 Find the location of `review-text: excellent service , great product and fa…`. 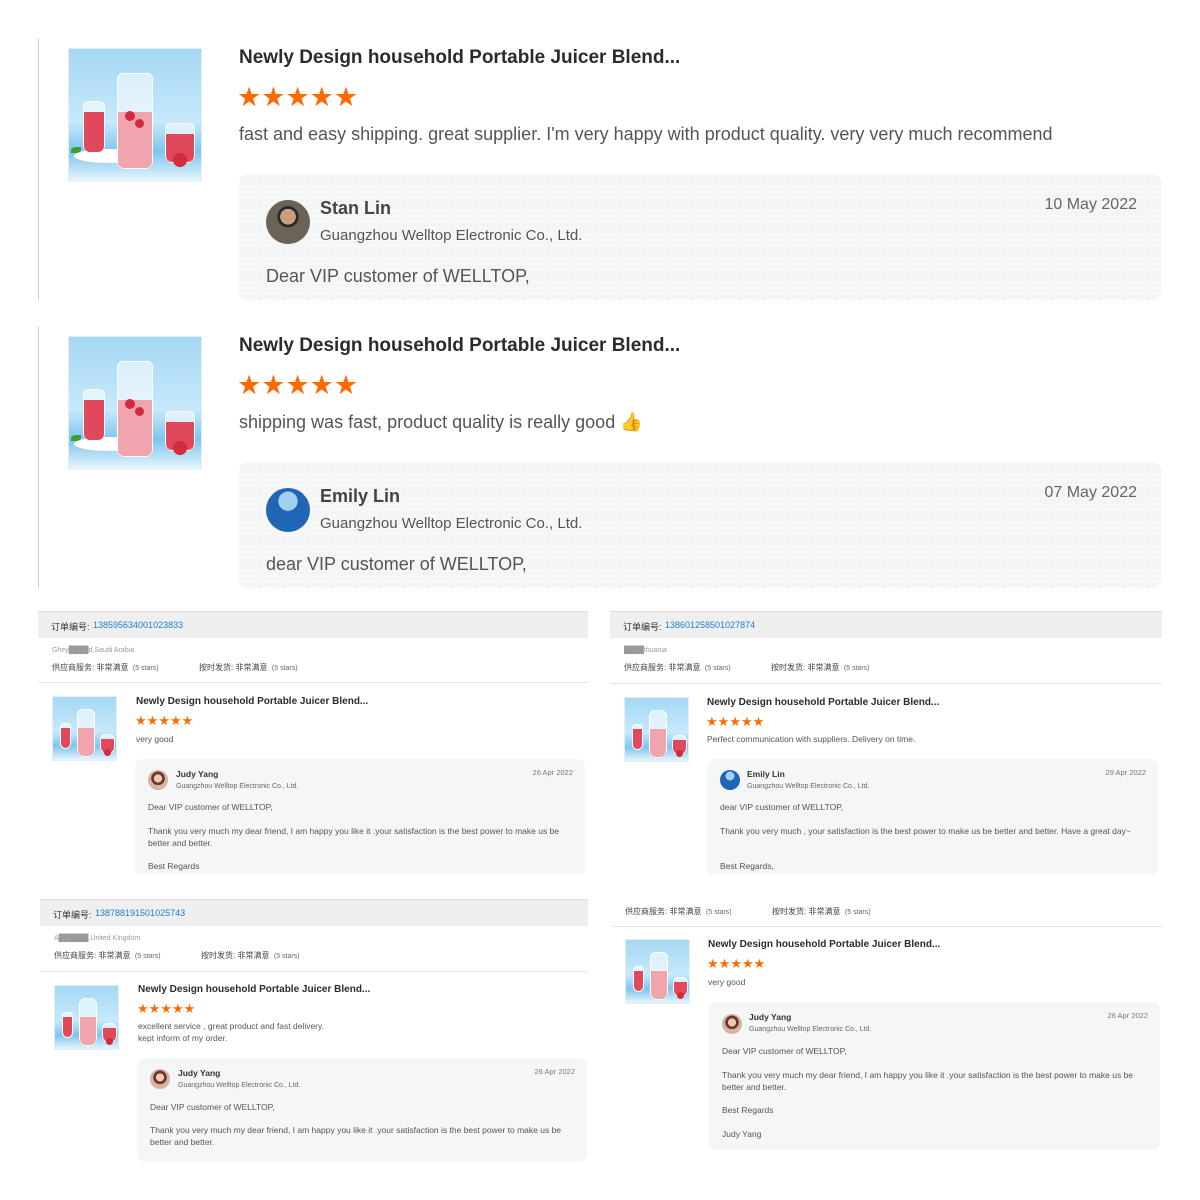

review-text: excellent service , great product and fa… is located at coordinates (231, 1026).